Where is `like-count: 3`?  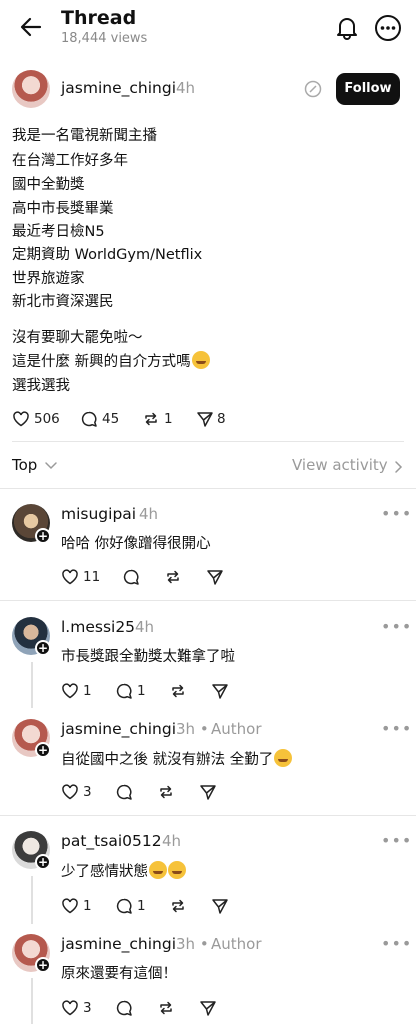 like-count: 3 is located at coordinates (87, 792).